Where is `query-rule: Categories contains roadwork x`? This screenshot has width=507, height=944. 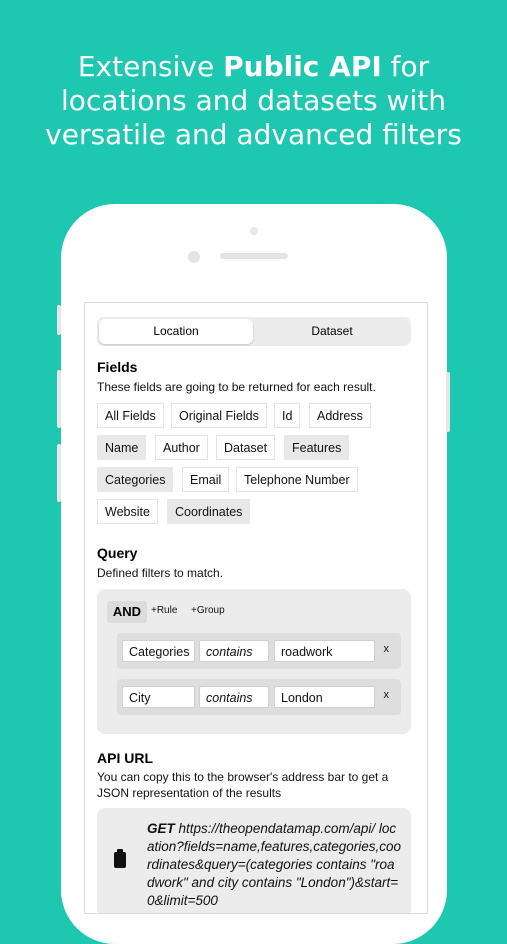 query-rule: Categories contains roadwork x is located at coordinates (259, 651).